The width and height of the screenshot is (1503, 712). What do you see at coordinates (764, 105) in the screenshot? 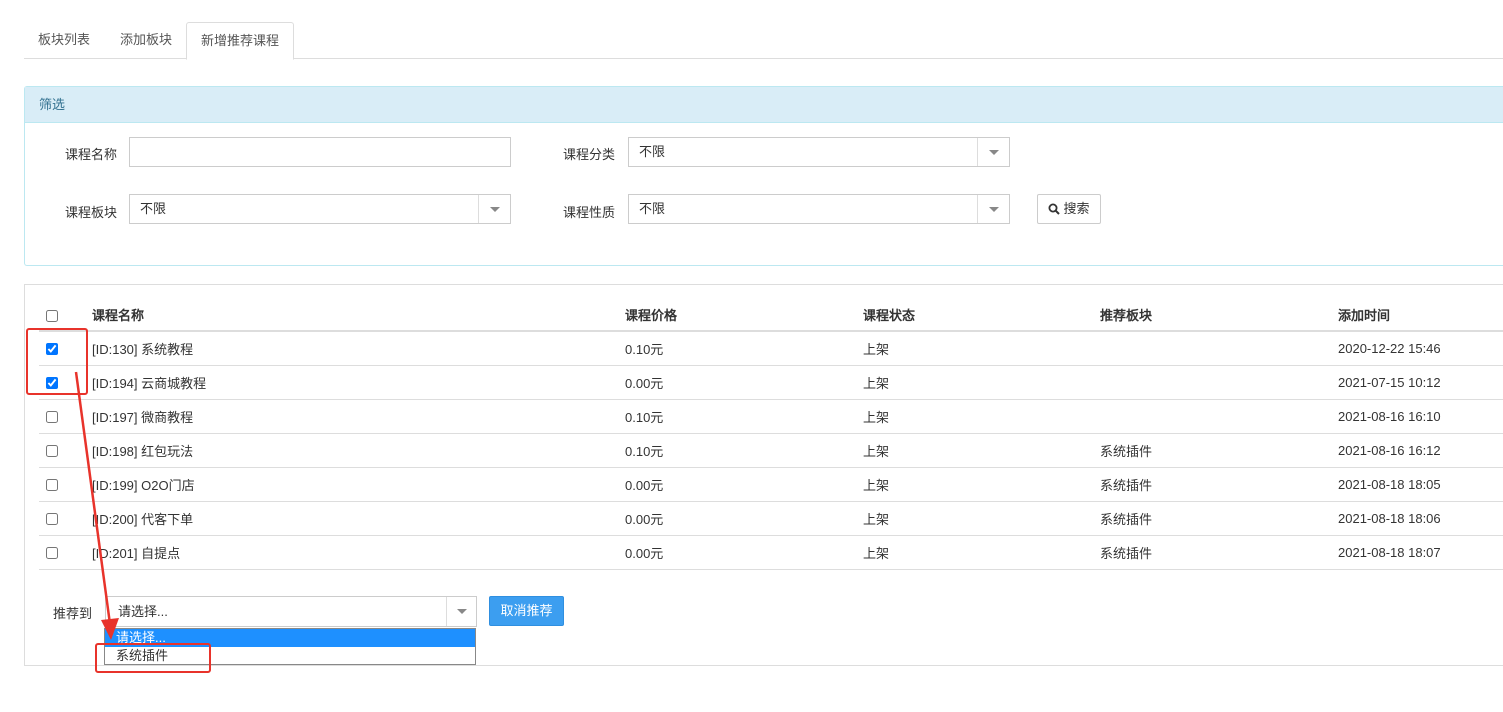
I see `filter-panel-title: 筛选` at bounding box center [764, 105].